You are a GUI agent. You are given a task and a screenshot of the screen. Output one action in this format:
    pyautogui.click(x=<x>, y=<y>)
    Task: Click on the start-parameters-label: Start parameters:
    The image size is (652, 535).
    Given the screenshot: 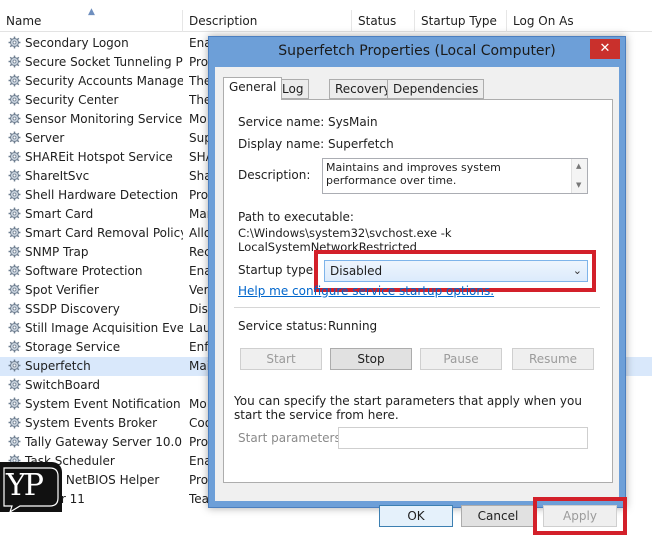 What is the action you would take?
    pyautogui.click(x=291, y=438)
    